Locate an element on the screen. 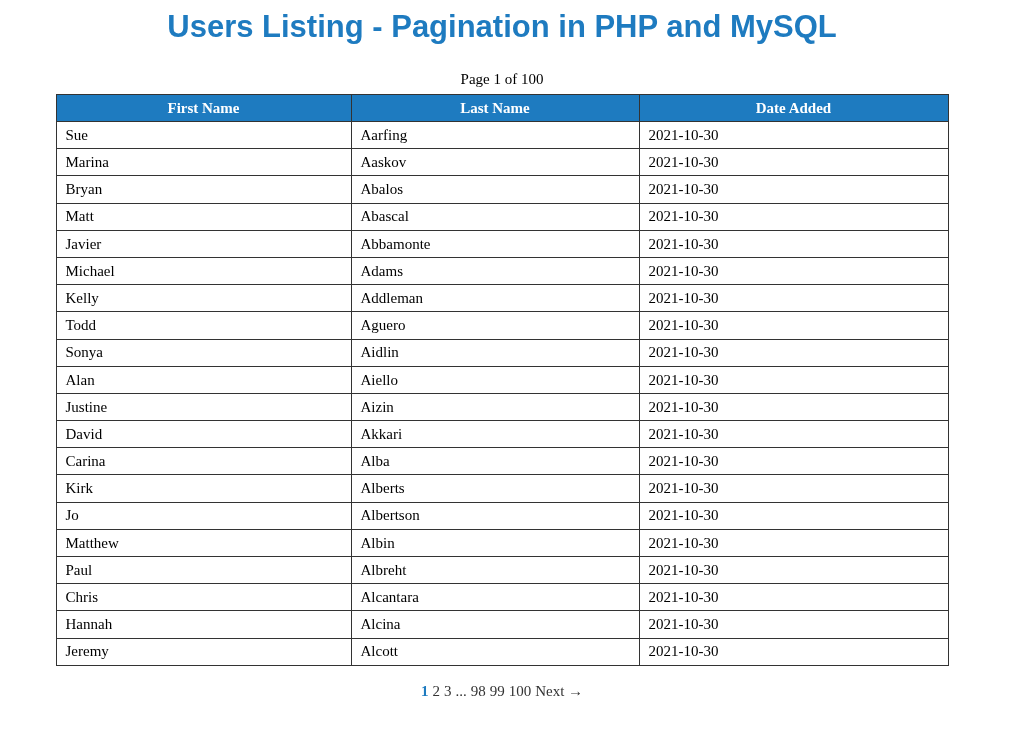 This screenshot has height=730, width=1024. page-link: 100 is located at coordinates (520, 691).